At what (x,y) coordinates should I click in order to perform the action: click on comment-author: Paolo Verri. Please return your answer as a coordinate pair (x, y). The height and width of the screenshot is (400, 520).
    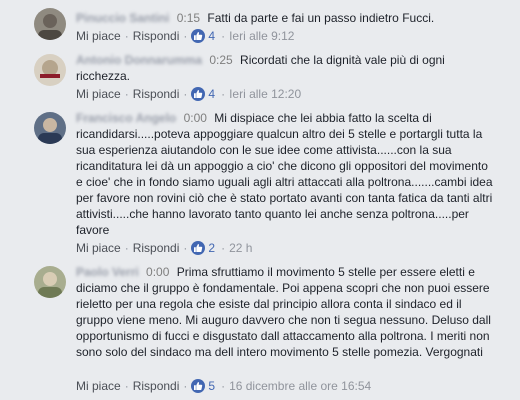
    Looking at the image, I should click on (107, 272).